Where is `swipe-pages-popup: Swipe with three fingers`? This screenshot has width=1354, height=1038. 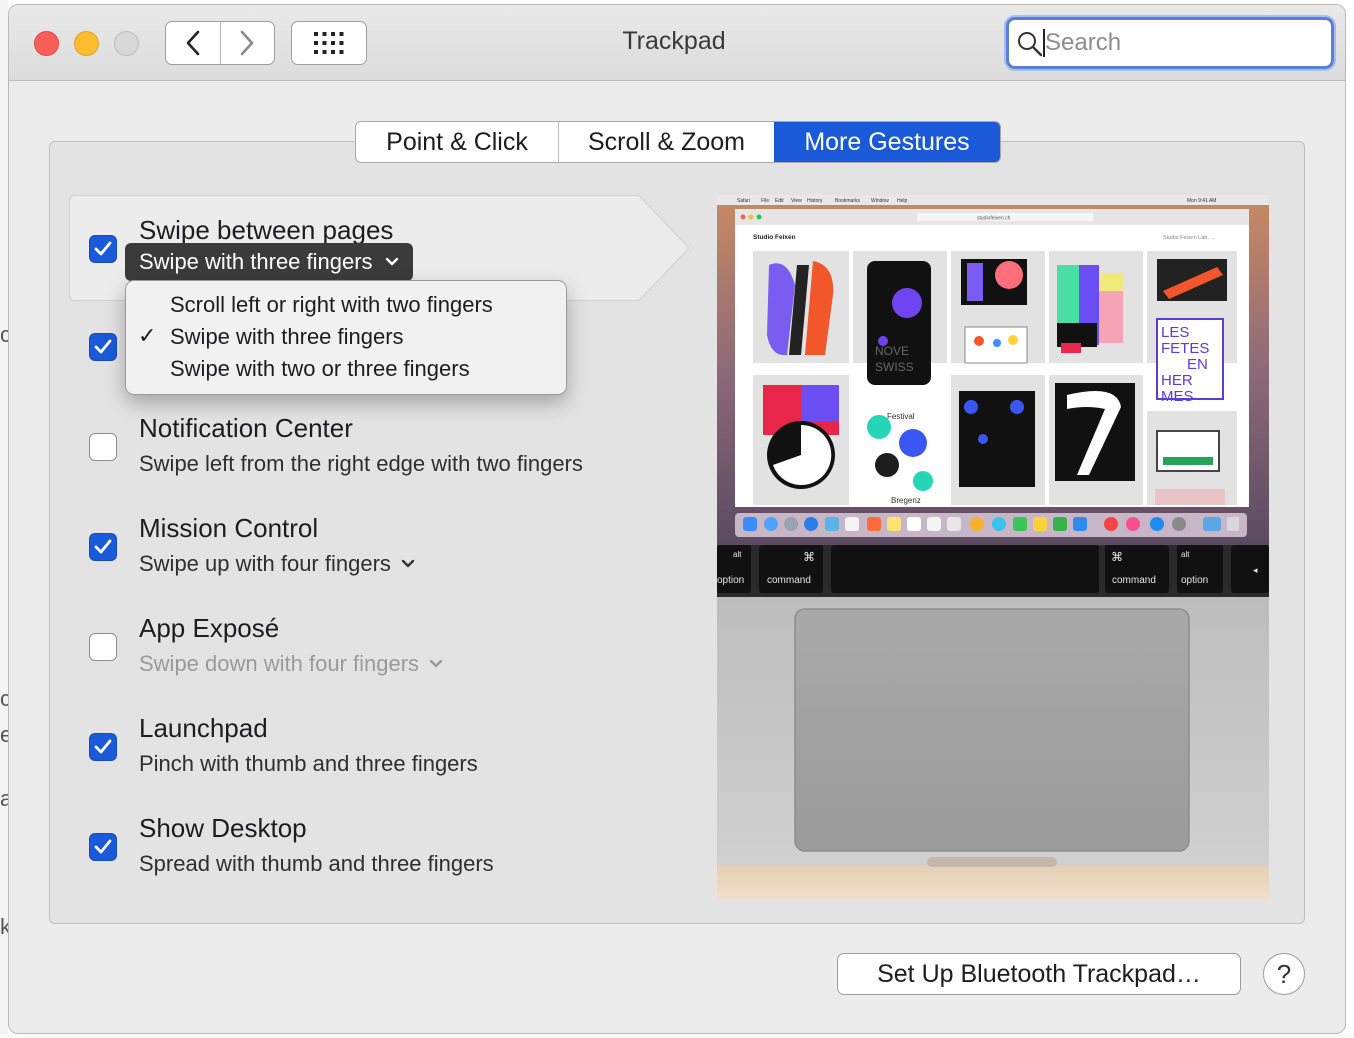
swipe-pages-popup: Swipe with three fingers is located at coordinates (269, 262).